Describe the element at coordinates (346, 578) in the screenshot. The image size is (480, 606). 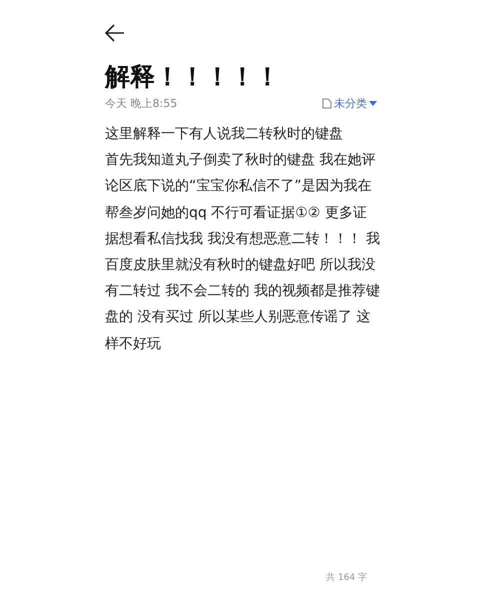
I see `word-count: 共 164 字` at that location.